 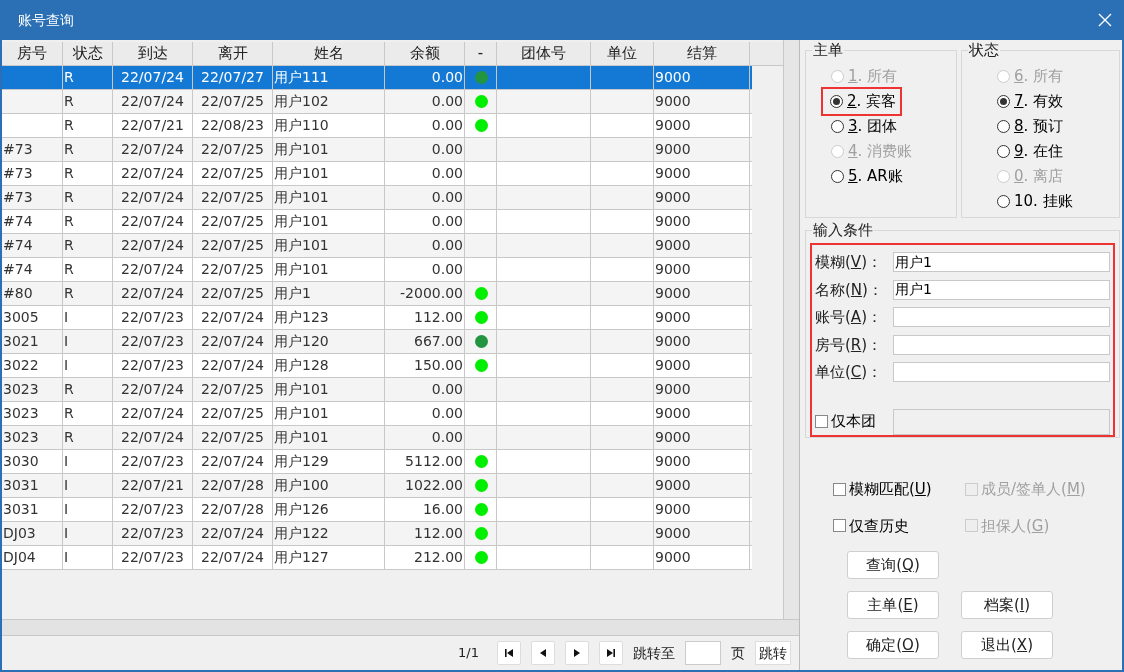 What do you see at coordinates (1007, 605) in the screenshot?
I see `action-button: 档案(I)` at bounding box center [1007, 605].